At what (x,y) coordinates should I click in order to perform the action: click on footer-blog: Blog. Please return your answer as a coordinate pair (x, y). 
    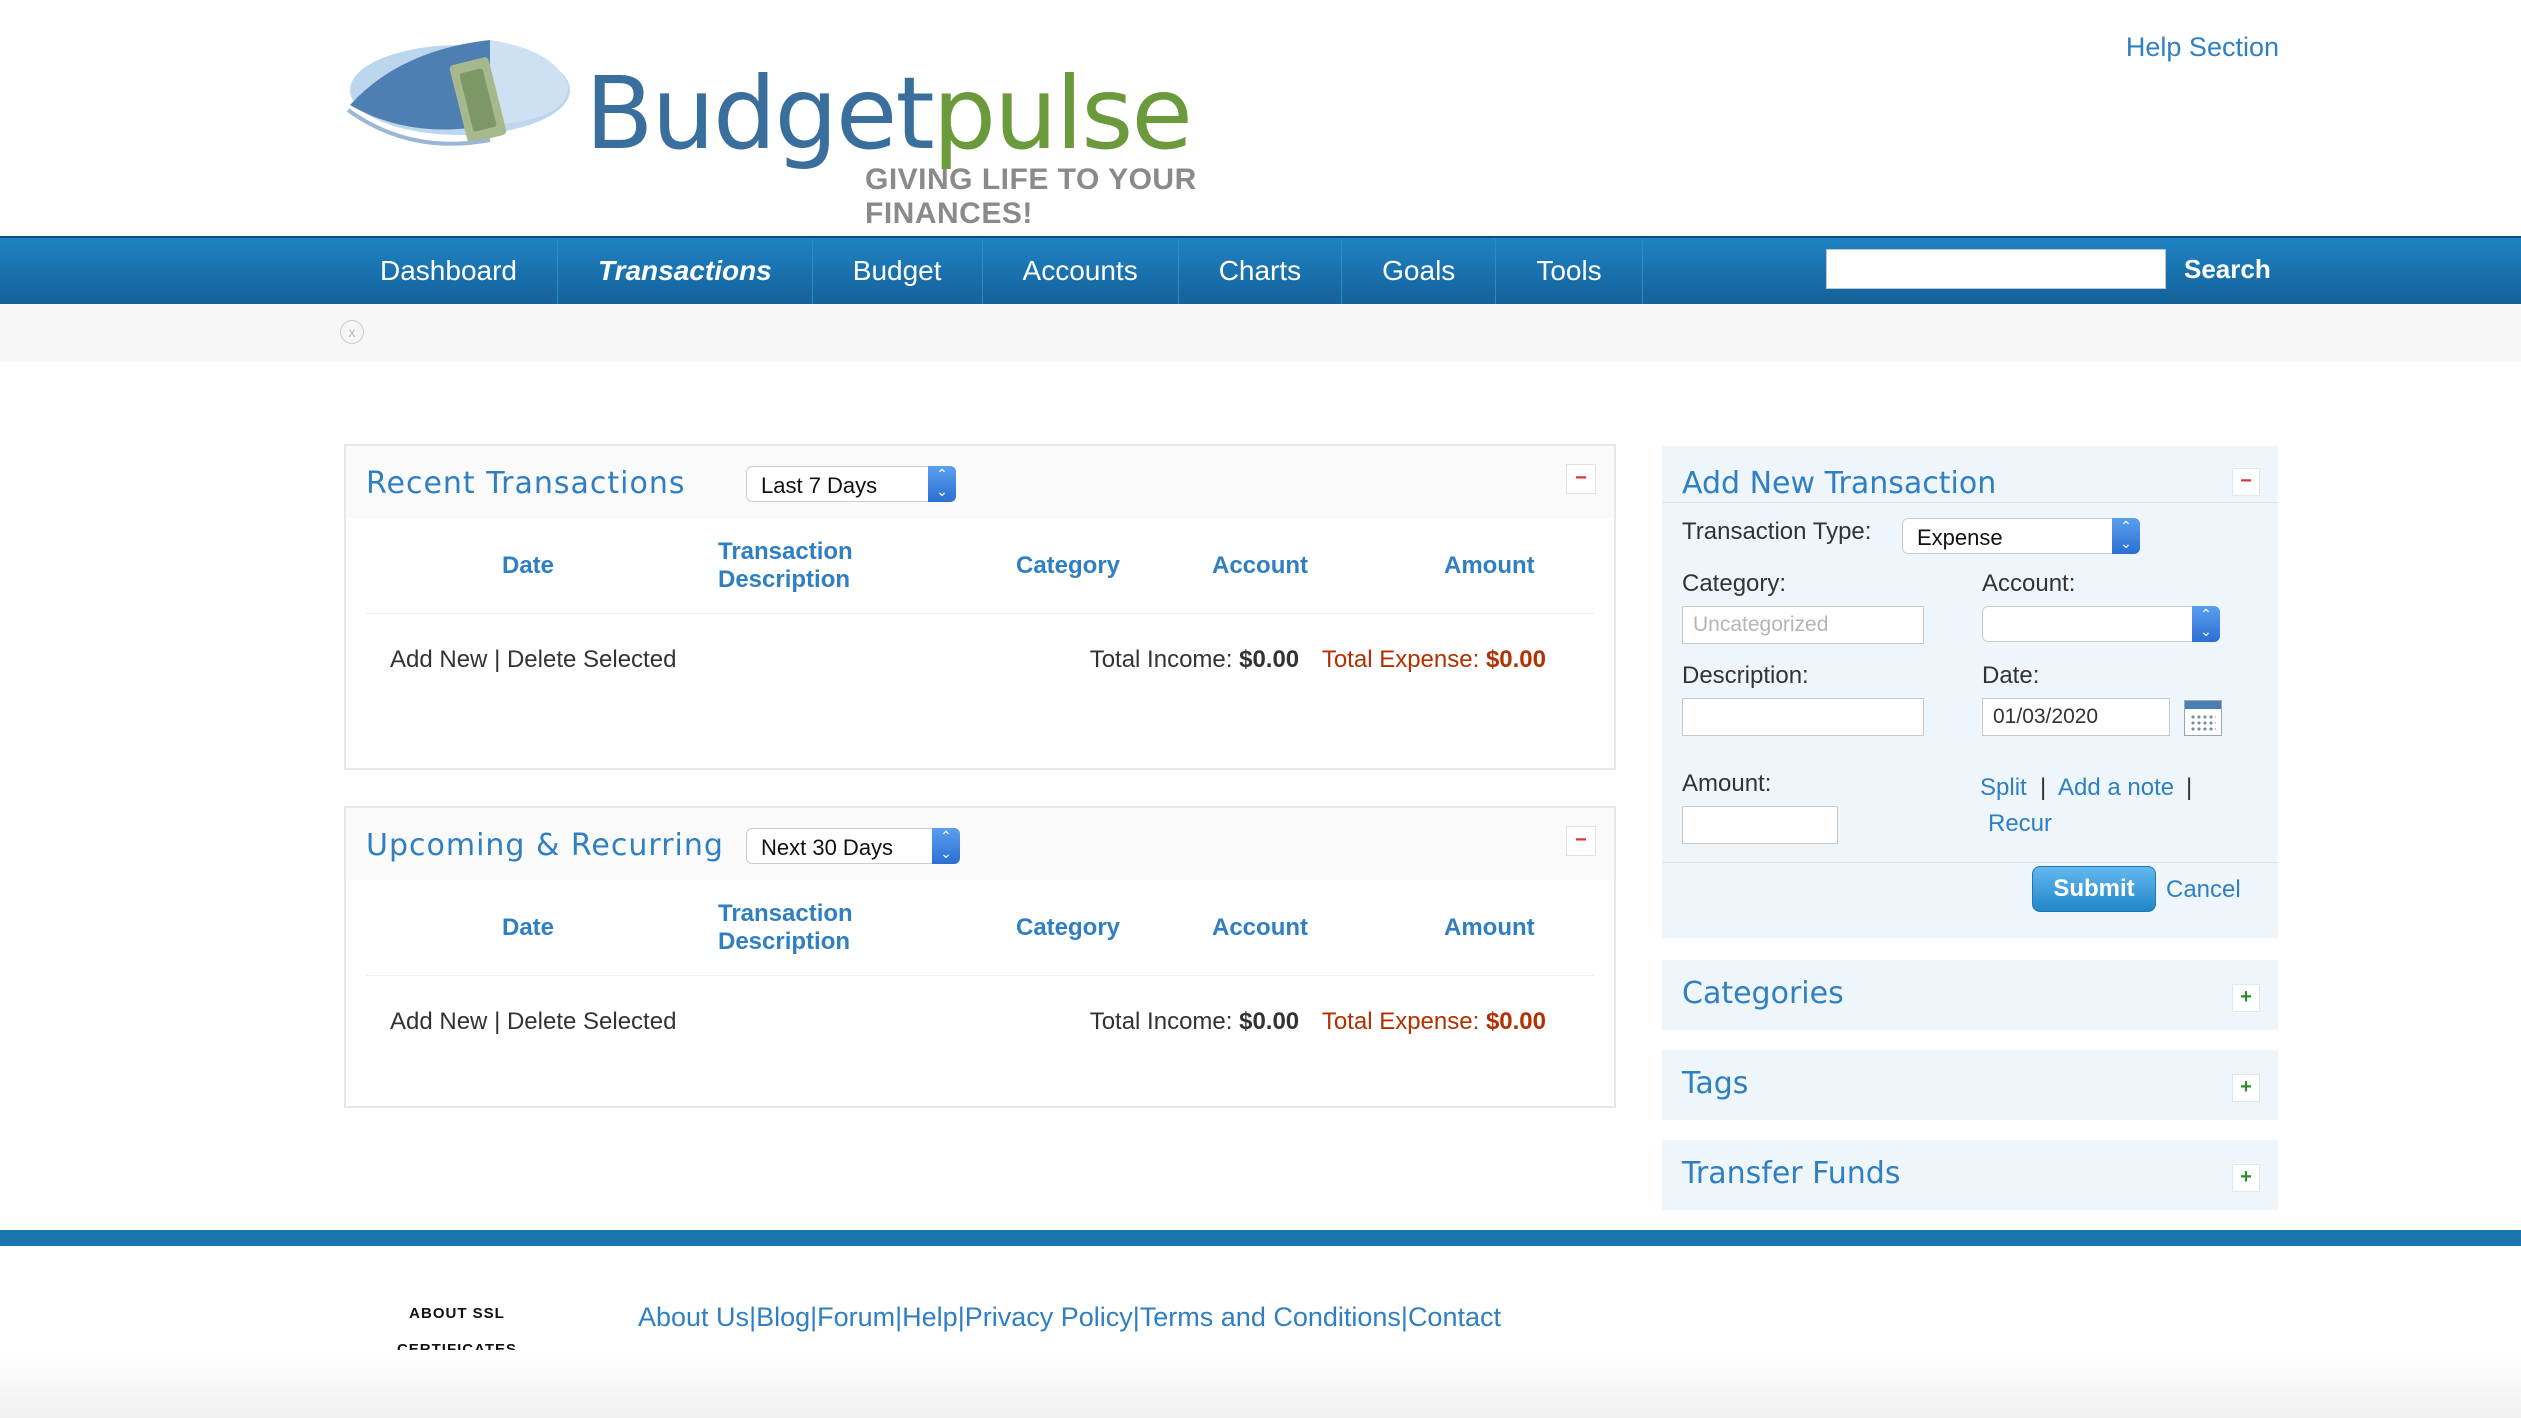
    Looking at the image, I should click on (783, 1317).